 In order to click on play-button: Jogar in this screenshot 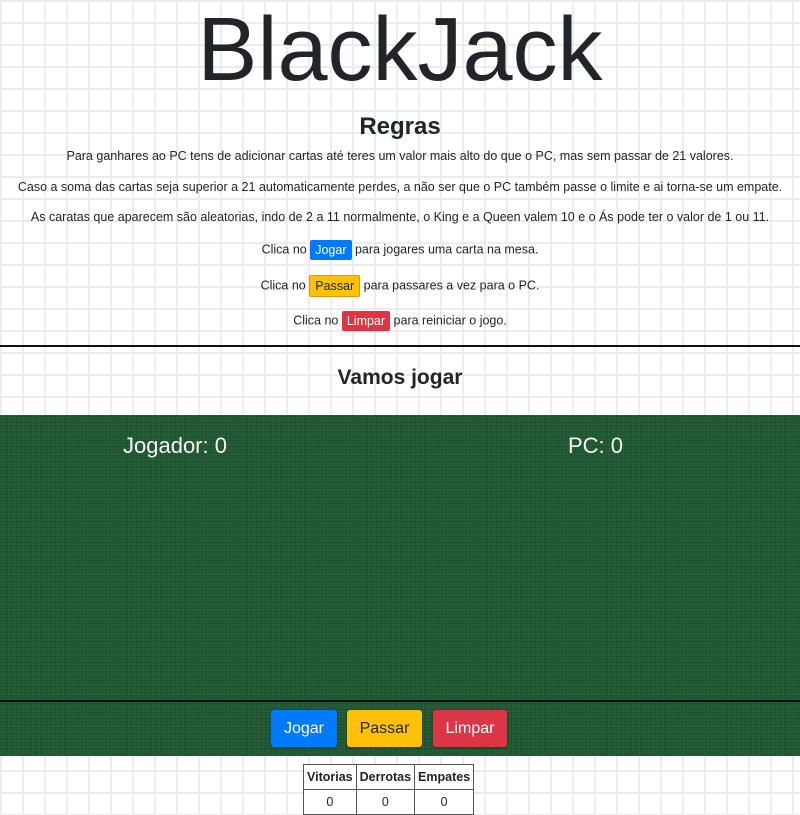, I will do `click(304, 728)`.